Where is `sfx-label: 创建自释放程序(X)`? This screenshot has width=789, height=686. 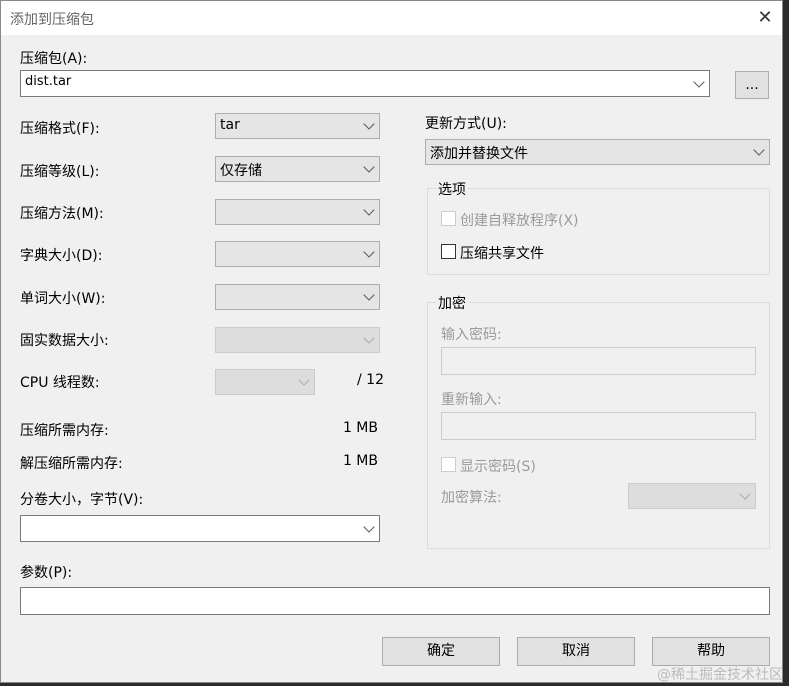 sfx-label: 创建自释放程序(X) is located at coordinates (519, 221).